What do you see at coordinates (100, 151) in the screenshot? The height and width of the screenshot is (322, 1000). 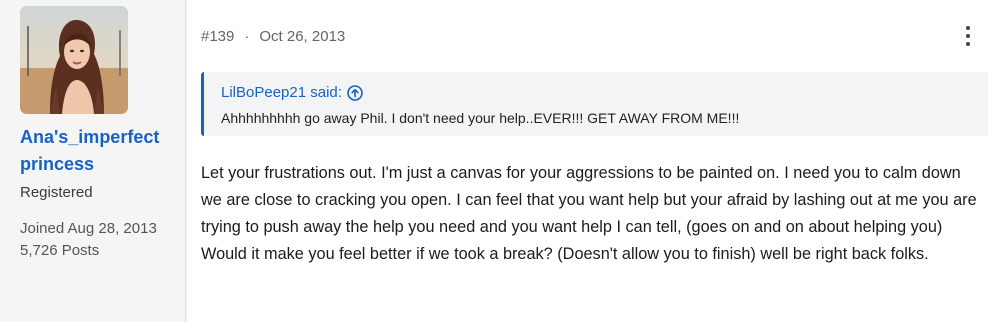 I see `username-link: Ana's_imperfect princess` at bounding box center [100, 151].